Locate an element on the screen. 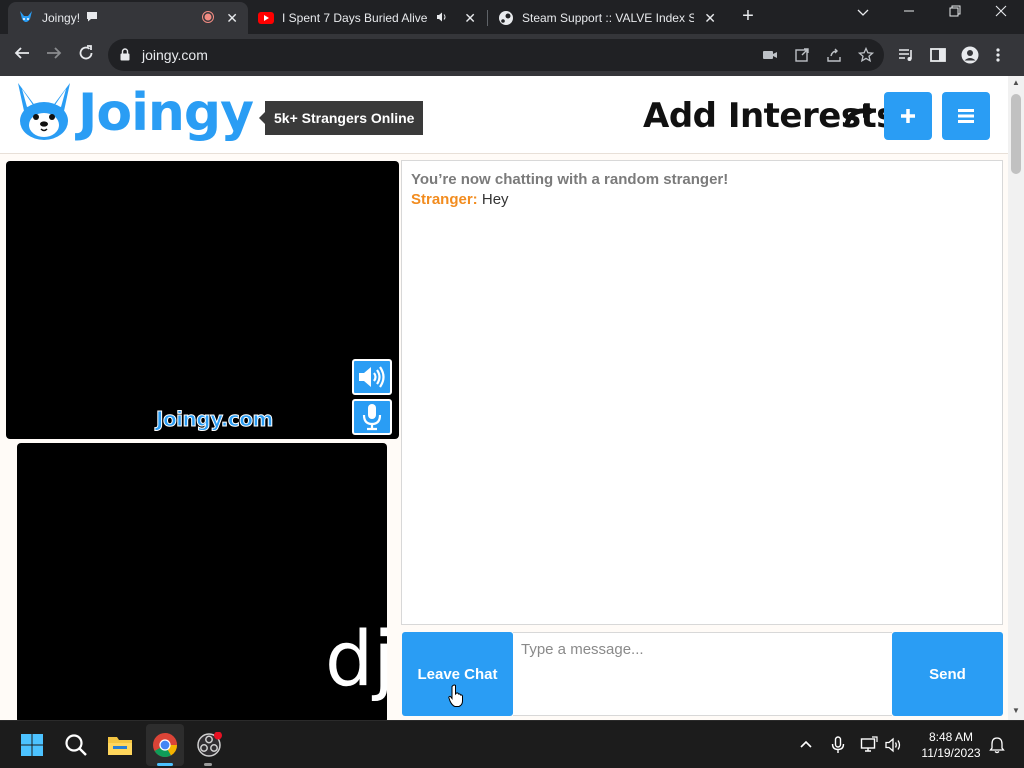 The width and height of the screenshot is (1024, 768). reload-icon is located at coordinates (86, 55).